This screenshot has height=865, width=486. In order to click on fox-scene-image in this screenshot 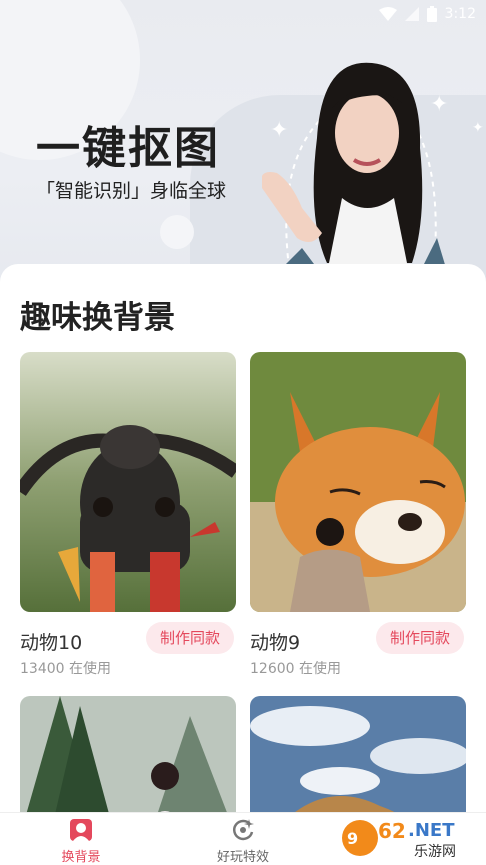, I will do `click(358, 482)`.